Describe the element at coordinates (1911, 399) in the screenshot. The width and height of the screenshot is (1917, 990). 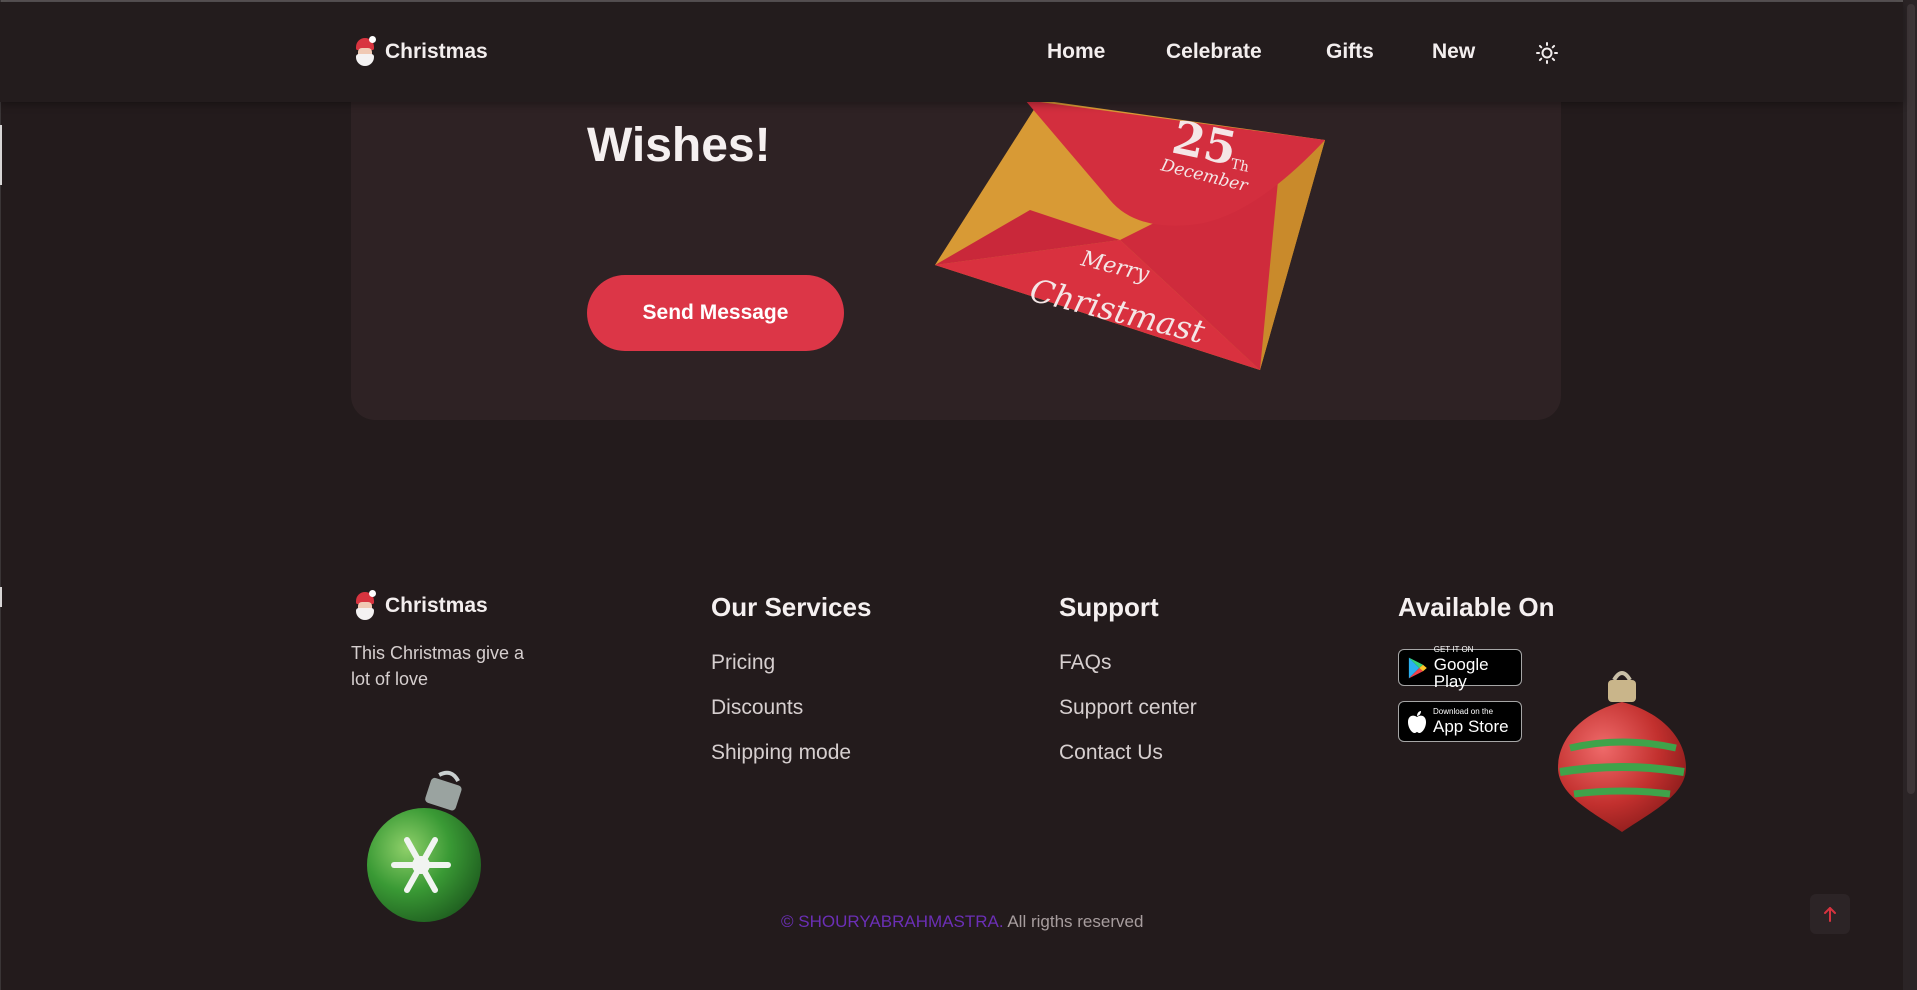
I see `scrollbar-thumb` at that location.